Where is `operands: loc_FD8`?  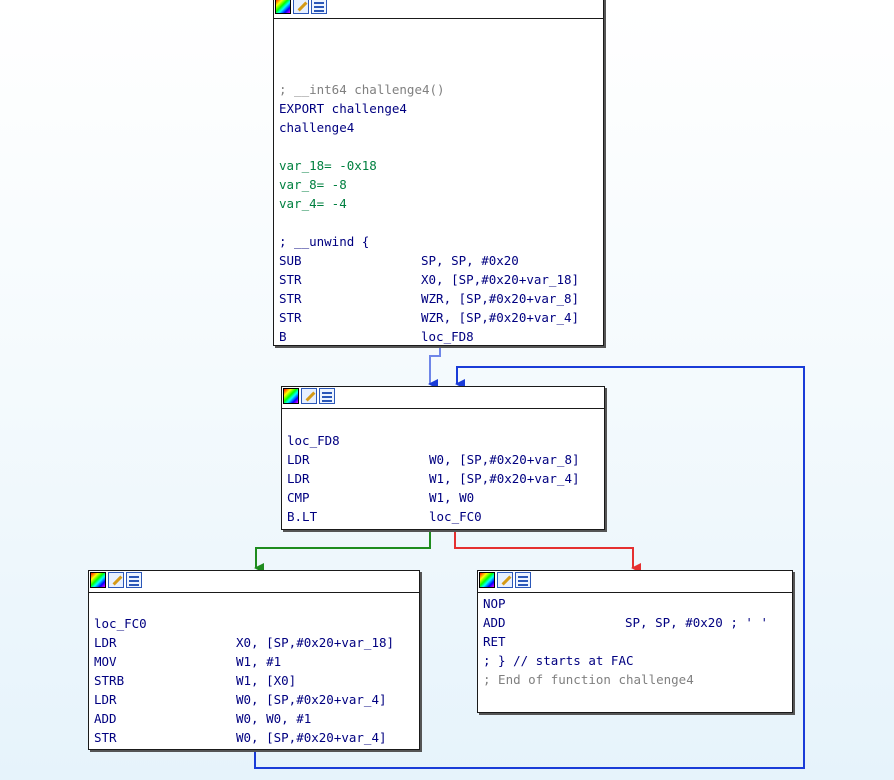
operands: loc_FD8 is located at coordinates (447, 336).